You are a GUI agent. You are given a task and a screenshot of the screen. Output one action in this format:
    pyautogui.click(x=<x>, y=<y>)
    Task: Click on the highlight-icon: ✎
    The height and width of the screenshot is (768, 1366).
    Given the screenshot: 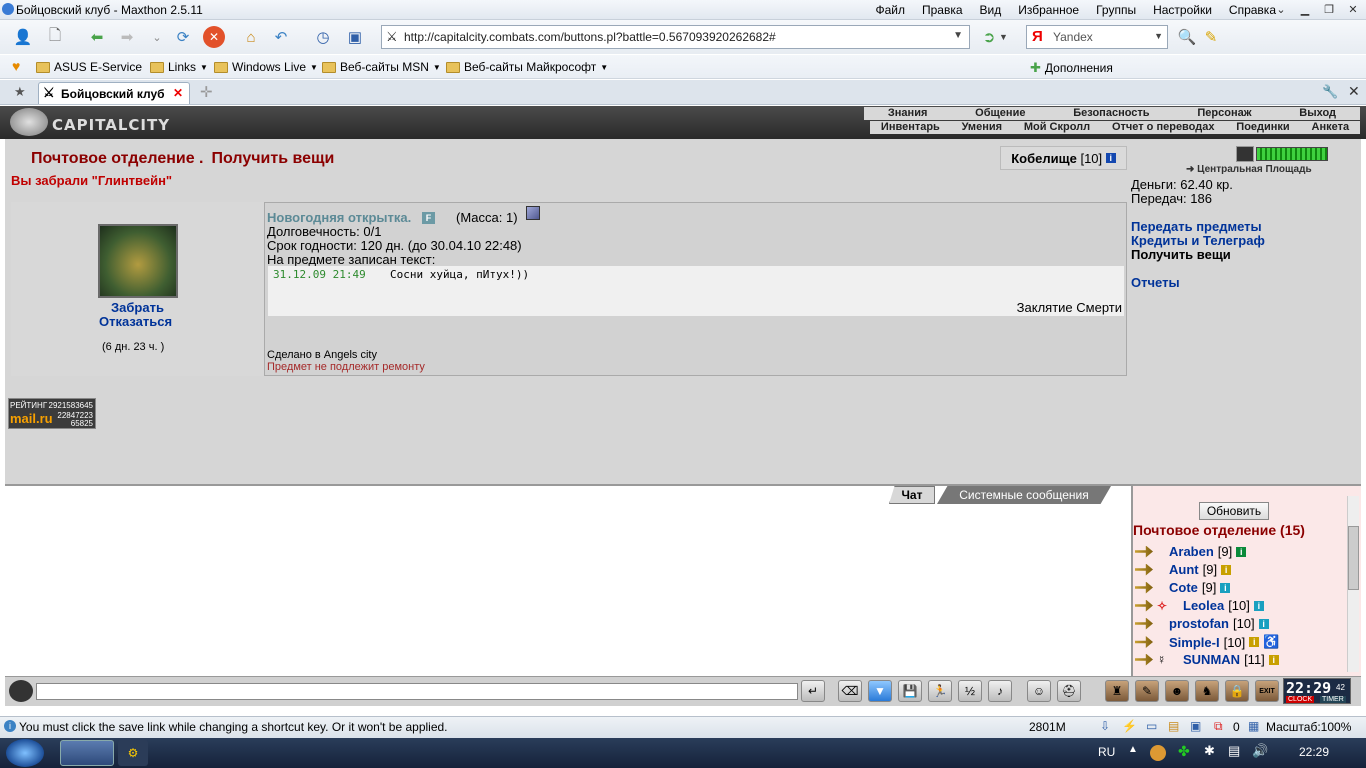 What is the action you would take?
    pyautogui.click(x=1211, y=37)
    